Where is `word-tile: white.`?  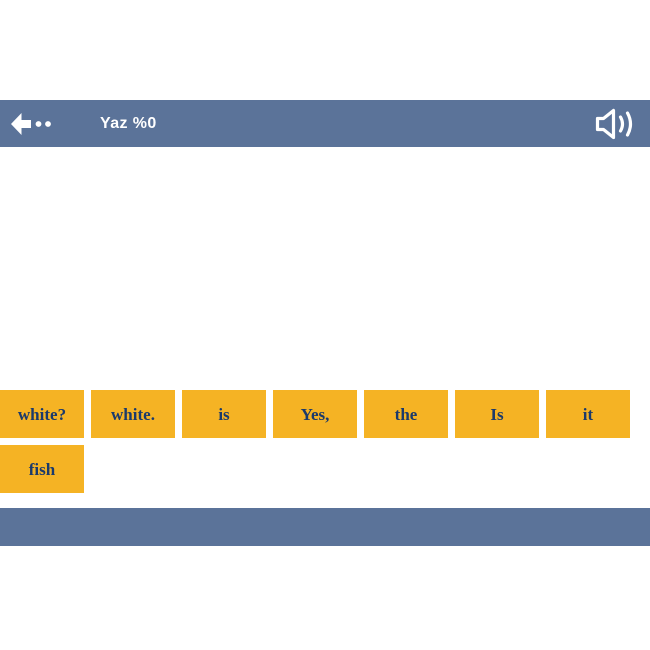
word-tile: white. is located at coordinates (133, 414).